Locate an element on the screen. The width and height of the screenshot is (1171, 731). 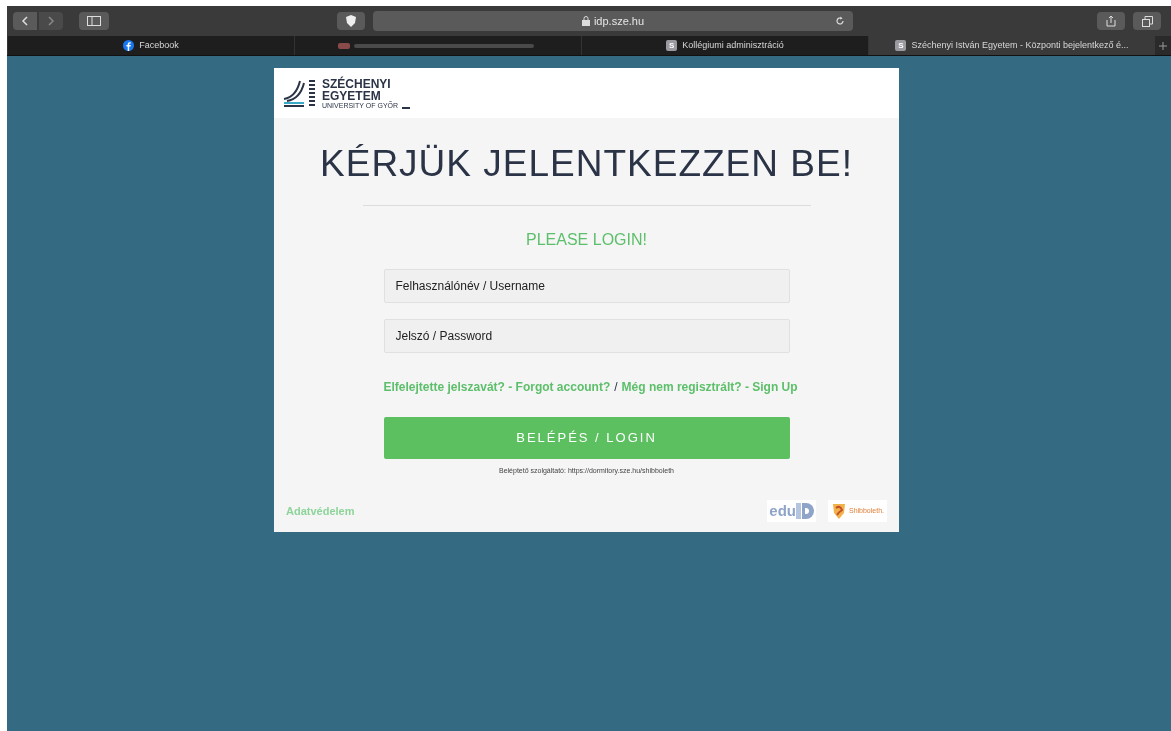
tab-title: Facebook is located at coordinates (159, 45).